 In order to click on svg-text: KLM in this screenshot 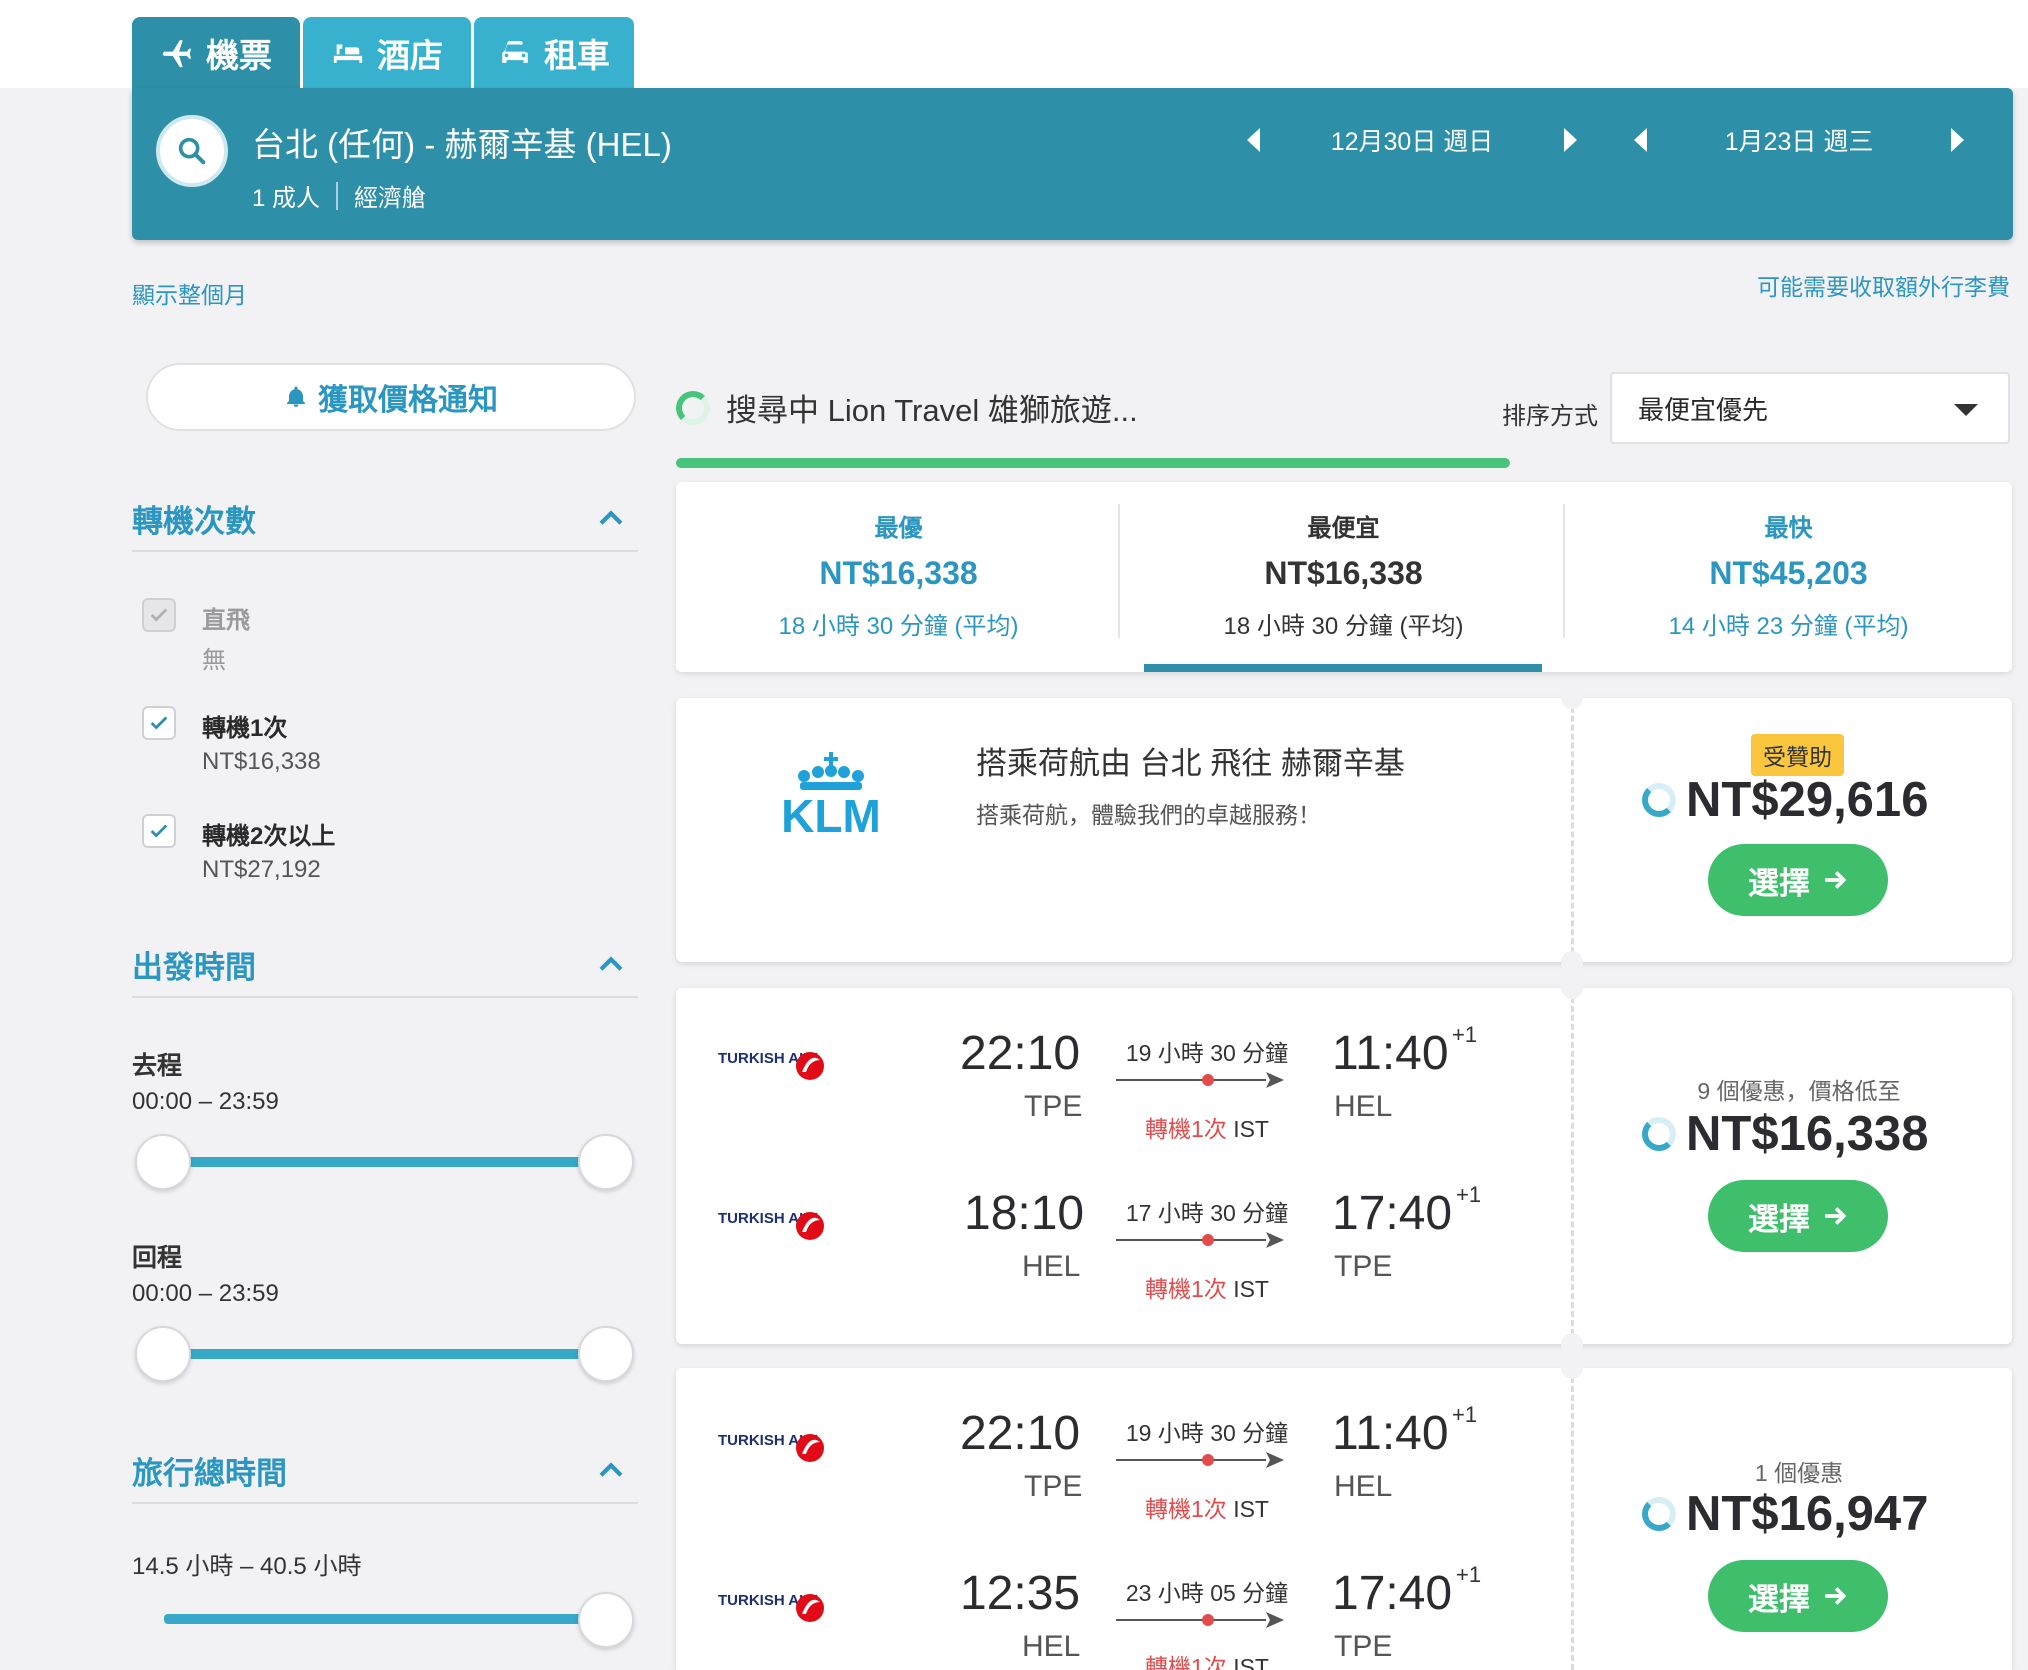, I will do `click(831, 815)`.